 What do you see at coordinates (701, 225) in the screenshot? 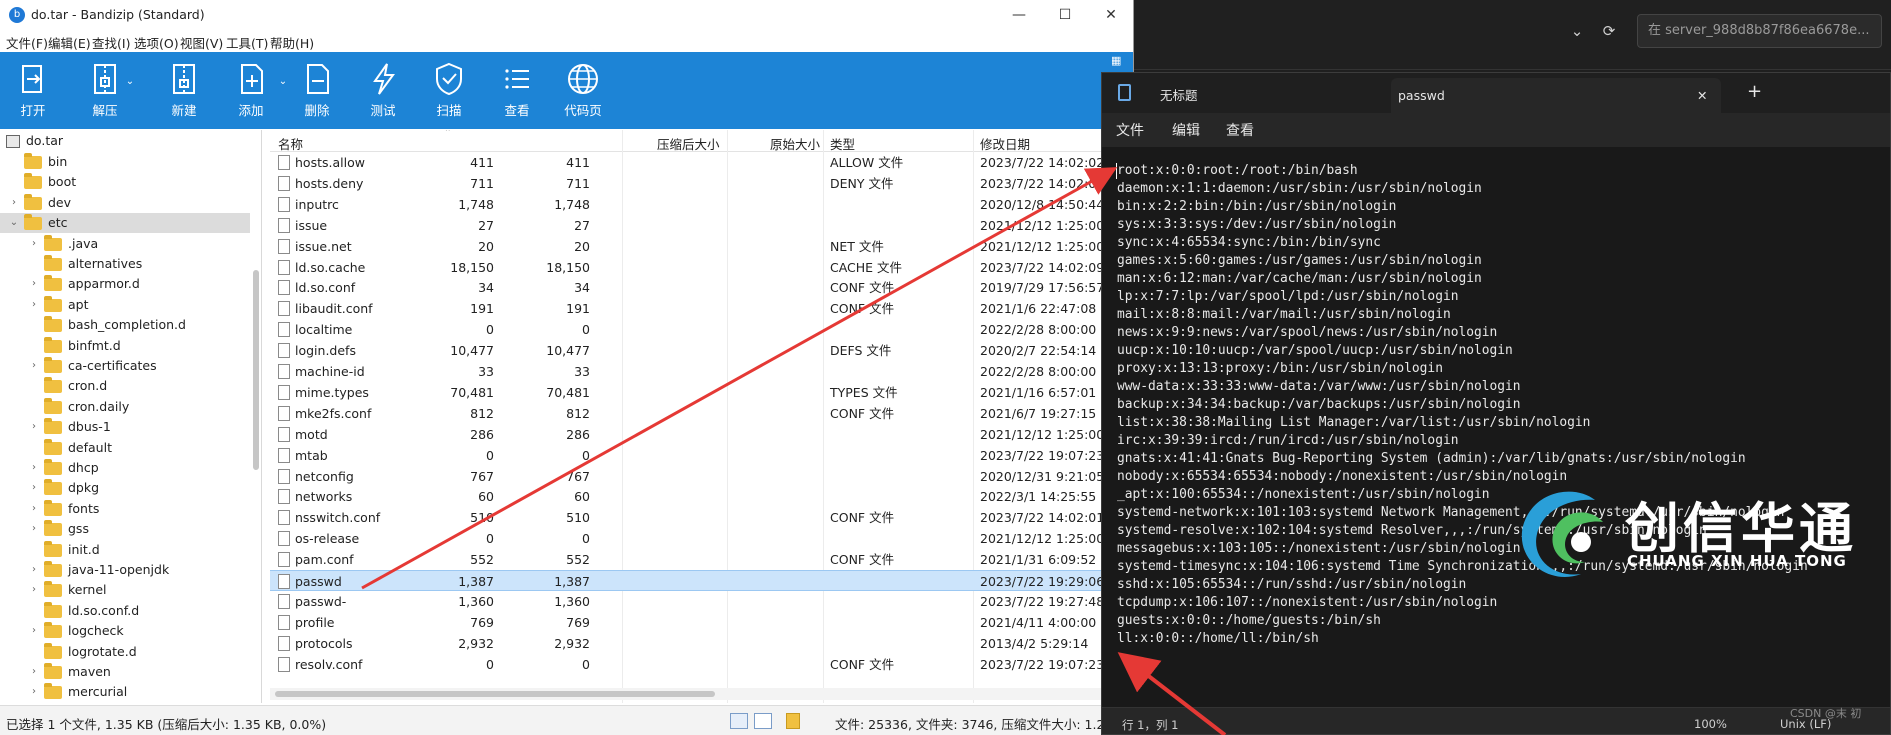
I see `file-row: issue 27 27 2021/12/12 1:25:00` at bounding box center [701, 225].